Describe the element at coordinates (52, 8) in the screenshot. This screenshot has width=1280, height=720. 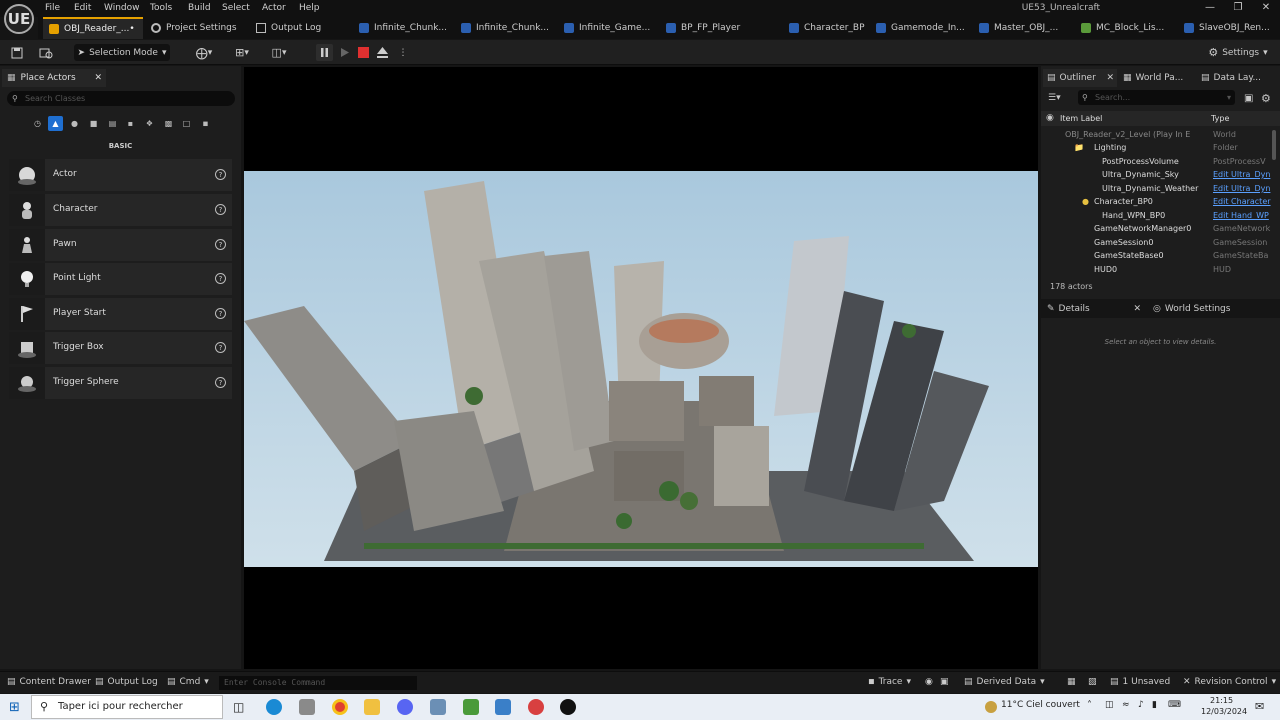
I see `menu-file: File` at that location.